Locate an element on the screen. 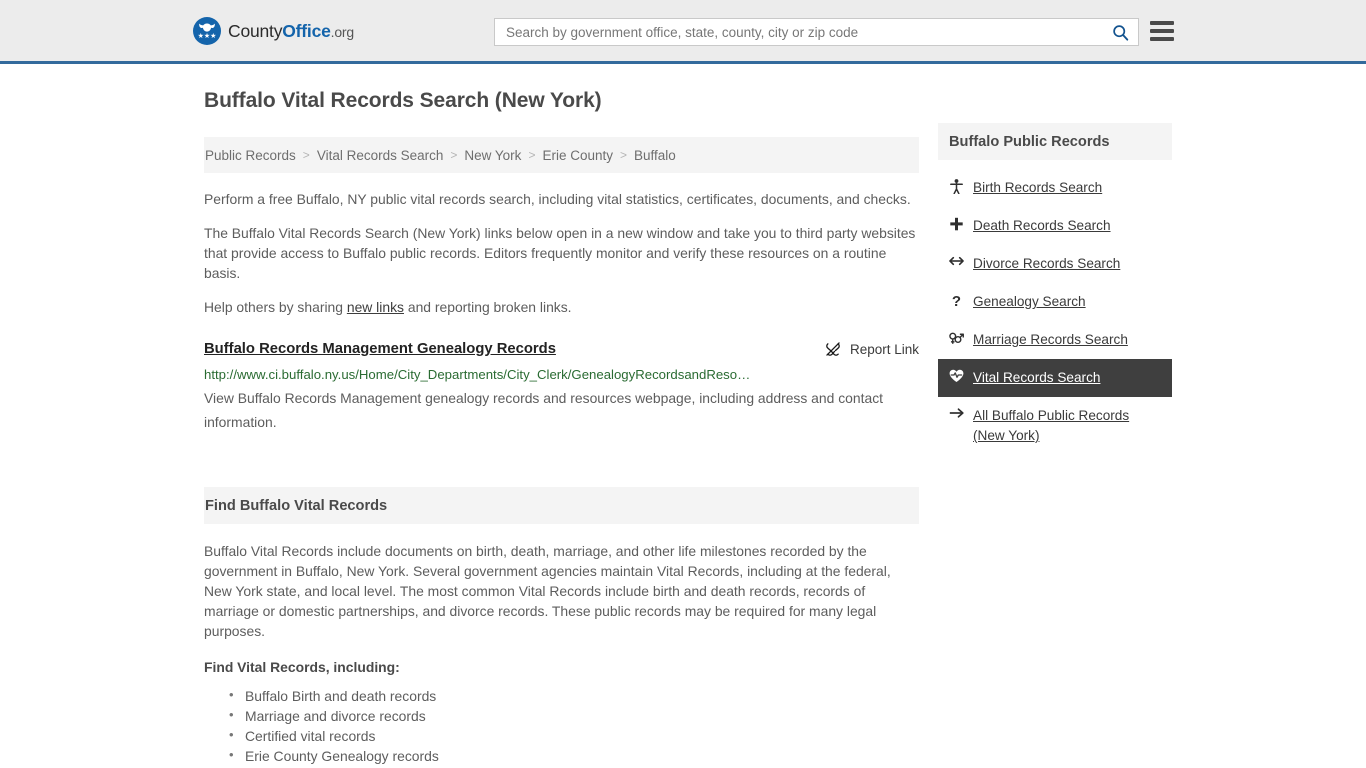 The width and height of the screenshot is (1366, 768). site-logo: ★★★ CountyOffice.org is located at coordinates (273, 31).